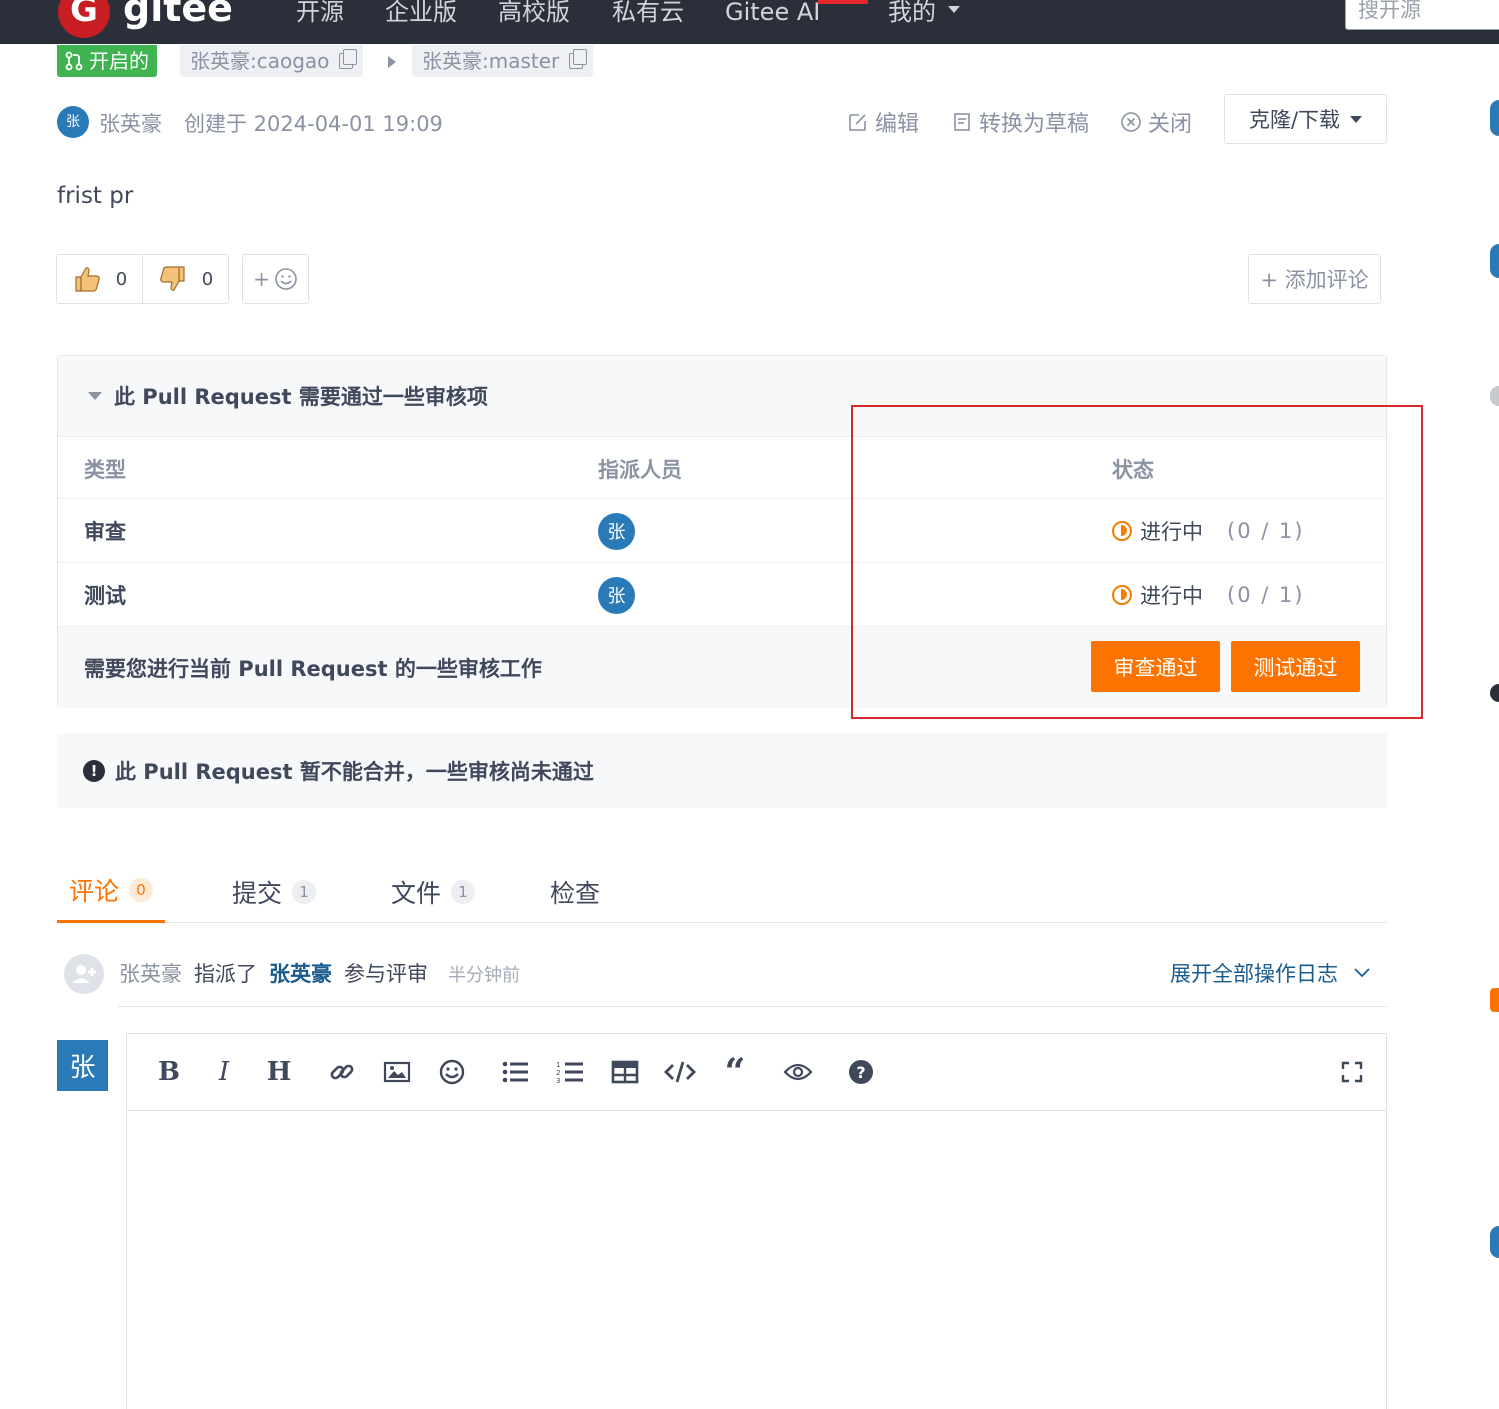 This screenshot has width=1499, height=1409. I want to click on sidebar-checkbox, so click(1494, 1000).